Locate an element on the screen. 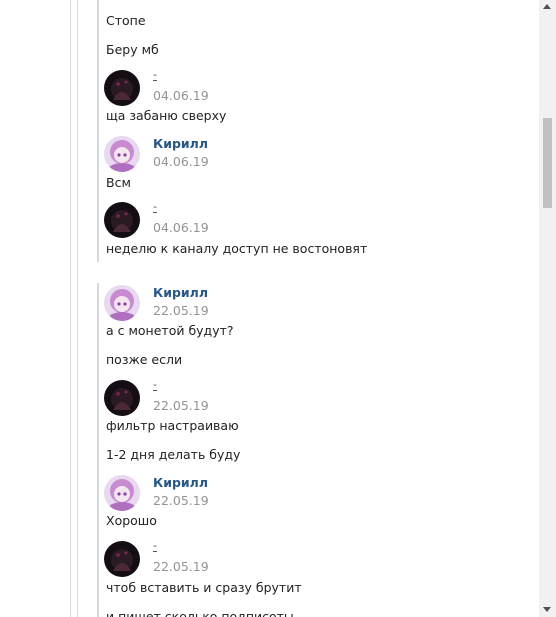  message-text: 1-2 дня делать буду is located at coordinates (173, 454).